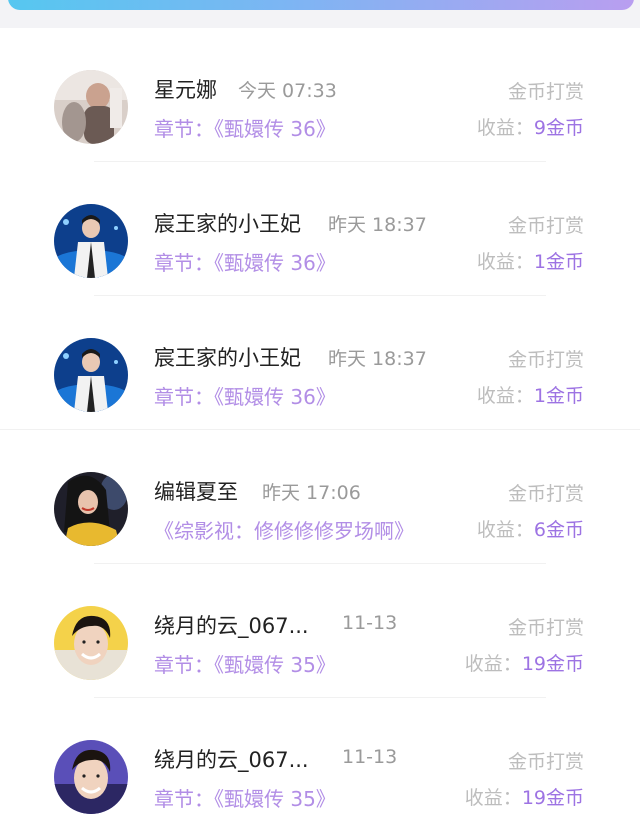 The image size is (640, 834). What do you see at coordinates (185, 89) in the screenshot?
I see `user-name: 星元娜` at bounding box center [185, 89].